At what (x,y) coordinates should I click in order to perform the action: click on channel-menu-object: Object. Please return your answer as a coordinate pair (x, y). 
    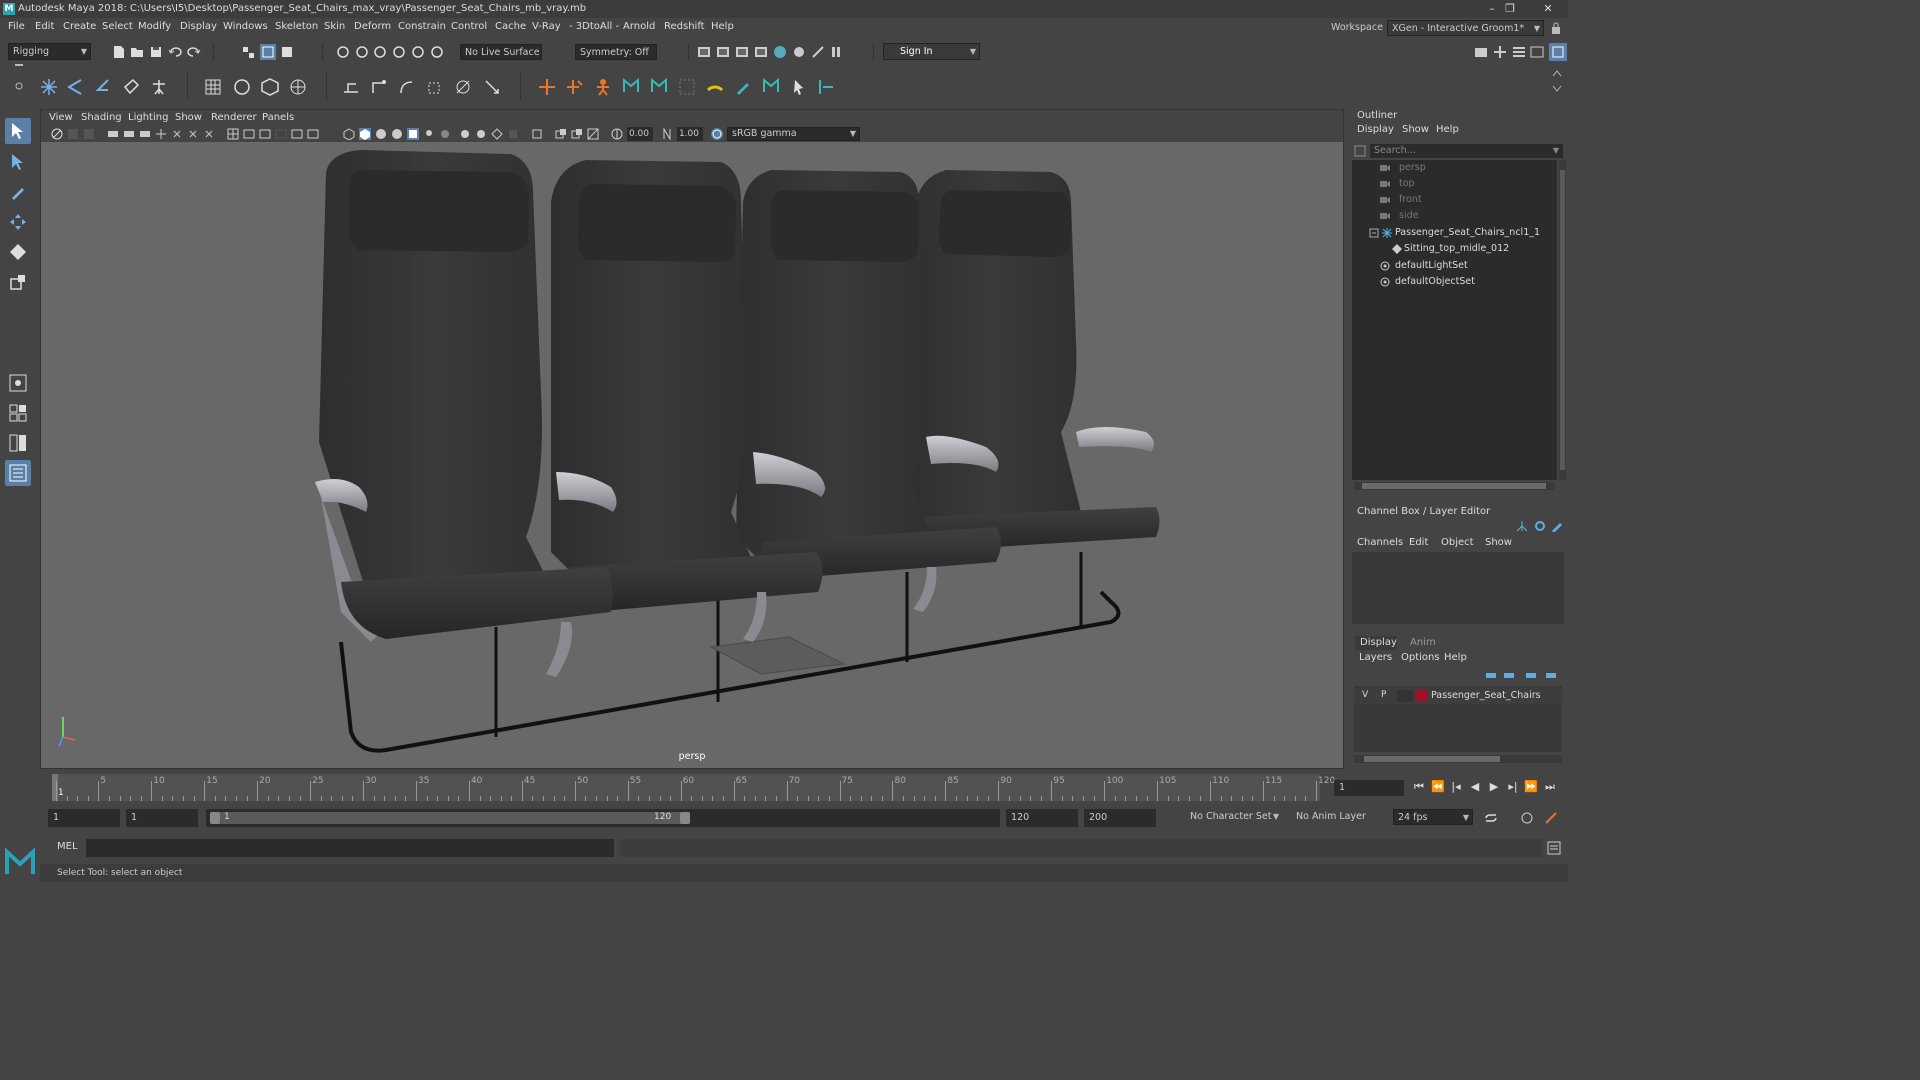
    Looking at the image, I should click on (1457, 542).